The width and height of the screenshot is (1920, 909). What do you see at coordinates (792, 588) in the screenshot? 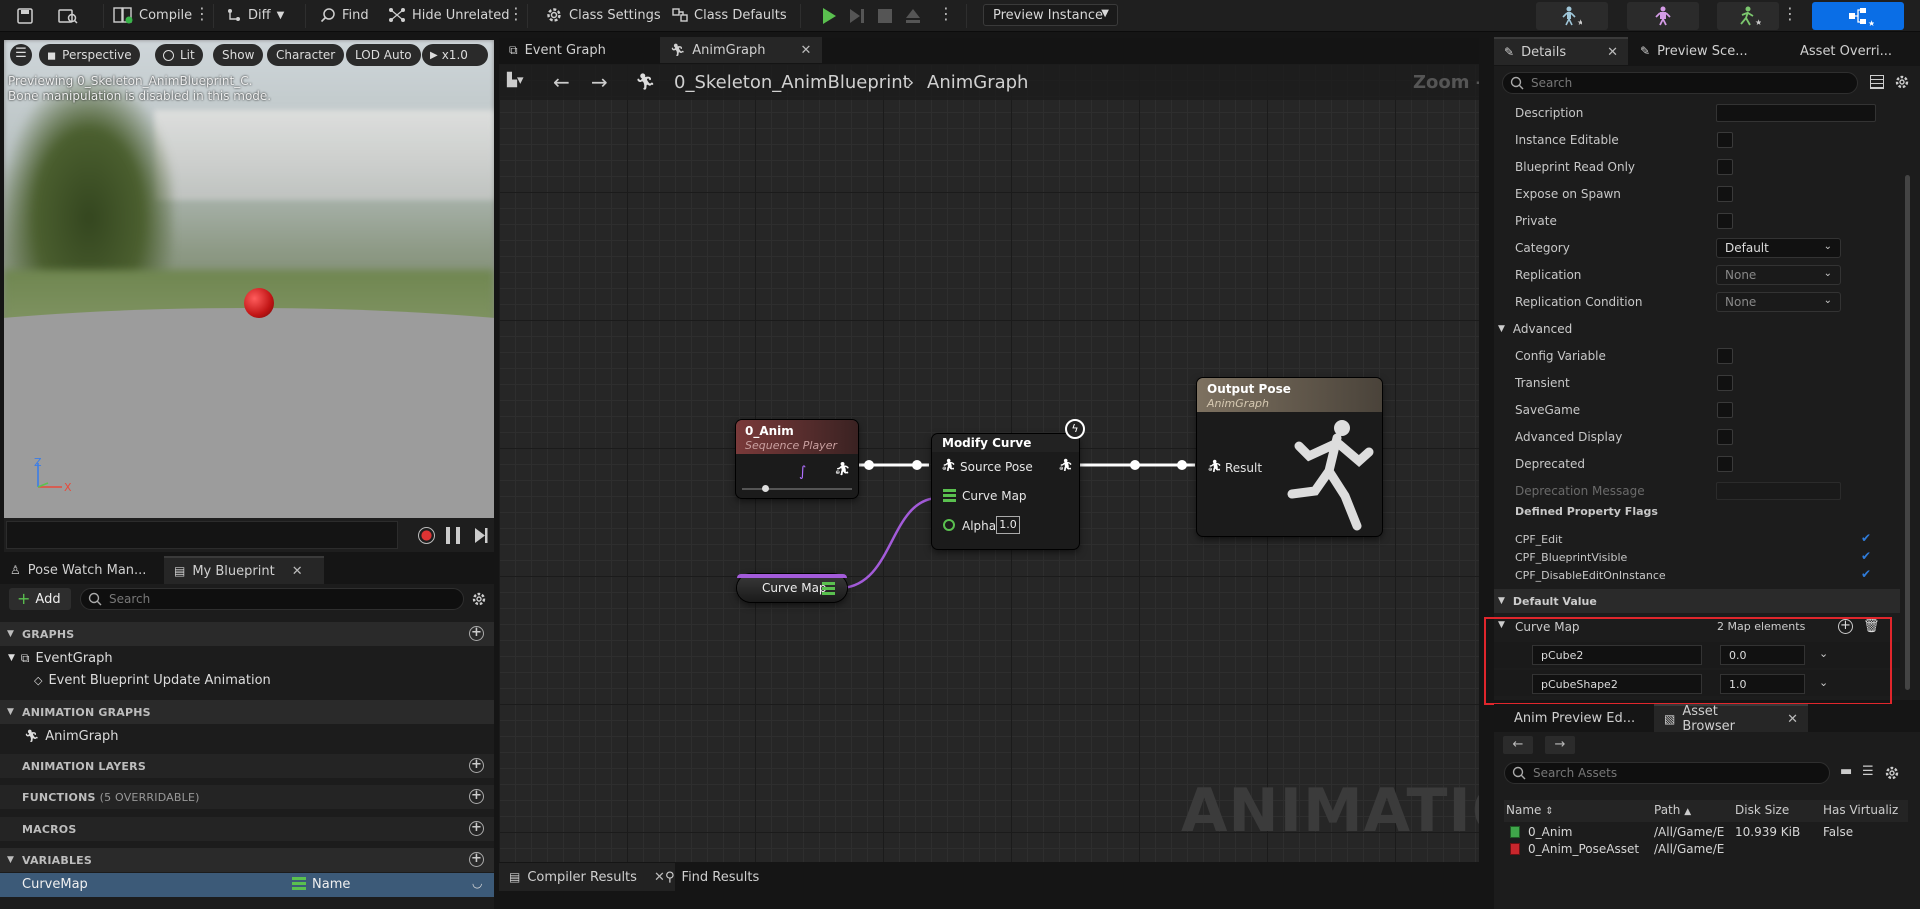
I see `node-curve-map-variable: Curve Map` at bounding box center [792, 588].